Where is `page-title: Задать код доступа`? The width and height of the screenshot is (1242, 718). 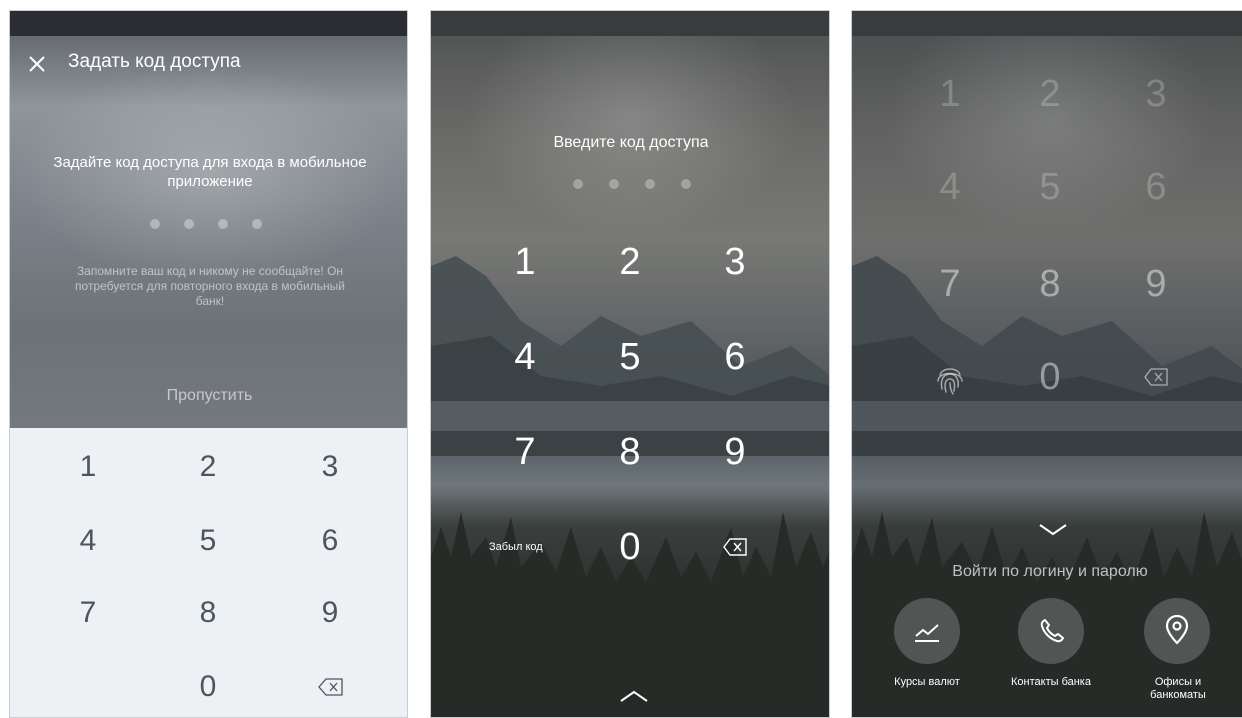 page-title: Задать код доступа is located at coordinates (154, 61).